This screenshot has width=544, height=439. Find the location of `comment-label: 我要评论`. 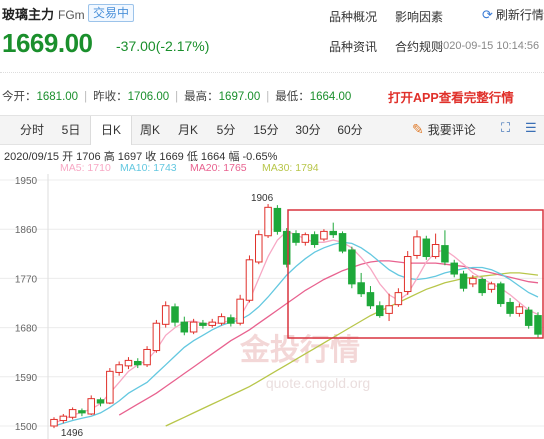

comment-label: 我要评论 is located at coordinates (451, 130).